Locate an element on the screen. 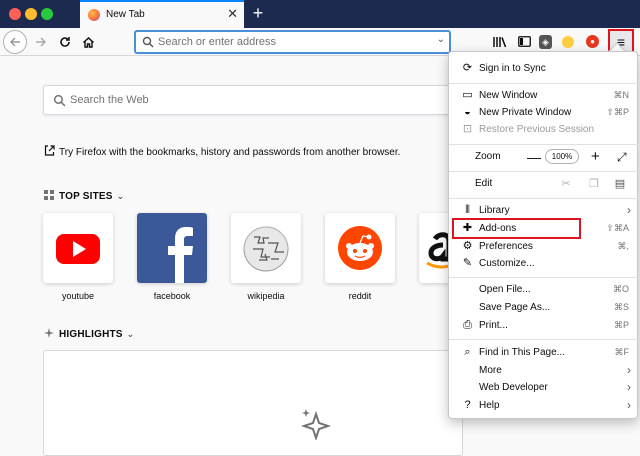 This screenshot has width=640, height=456. top-site-label: facebook is located at coordinates (172, 296).